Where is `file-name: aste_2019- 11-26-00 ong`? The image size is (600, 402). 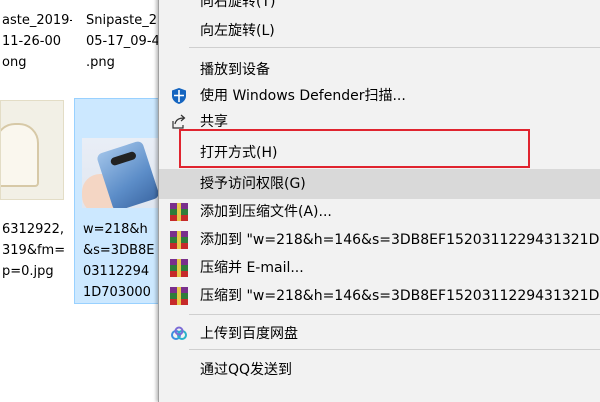 file-name: aste_2019- 11-26-00 ong is located at coordinates (37, 41).